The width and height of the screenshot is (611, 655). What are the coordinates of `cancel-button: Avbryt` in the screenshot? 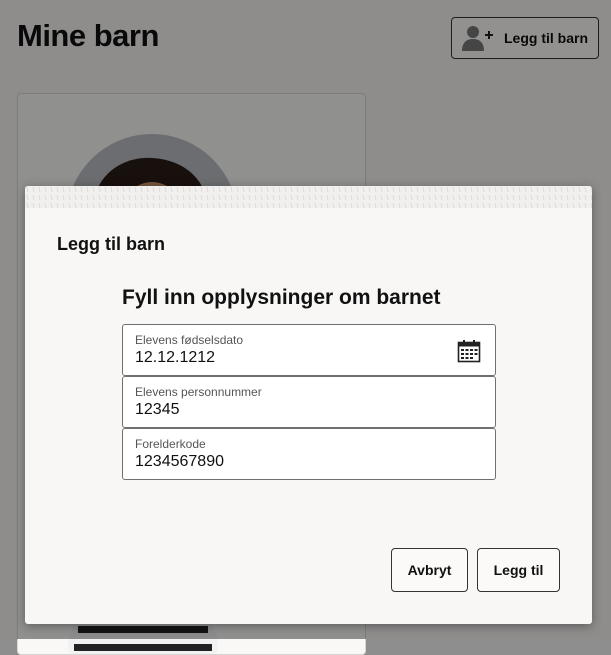 It's located at (429, 570).